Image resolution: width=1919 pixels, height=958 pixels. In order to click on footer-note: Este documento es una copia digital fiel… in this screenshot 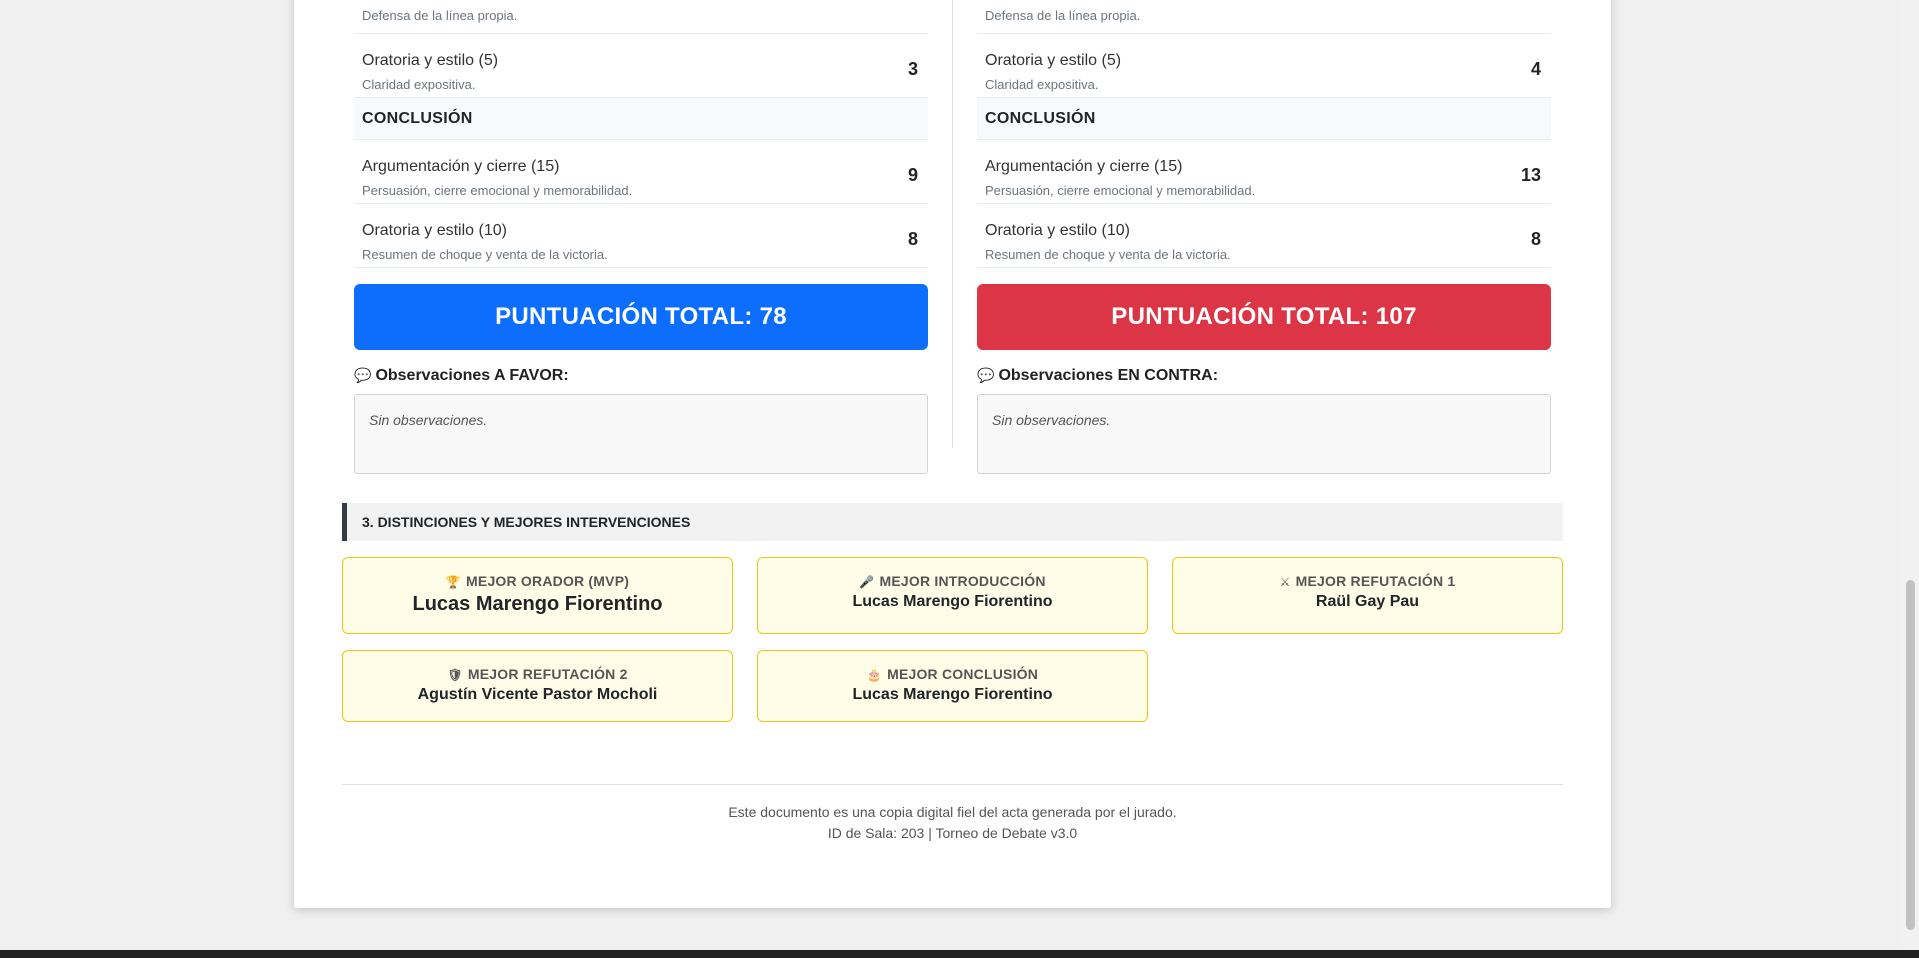, I will do `click(952, 812)`.